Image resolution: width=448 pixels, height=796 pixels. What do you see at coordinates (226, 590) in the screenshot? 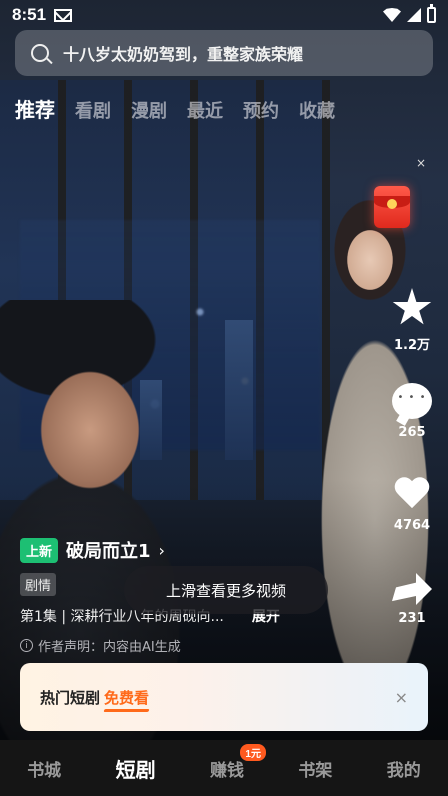
I see `swipe-hint-toast: 上滑查看更多视频` at bounding box center [226, 590].